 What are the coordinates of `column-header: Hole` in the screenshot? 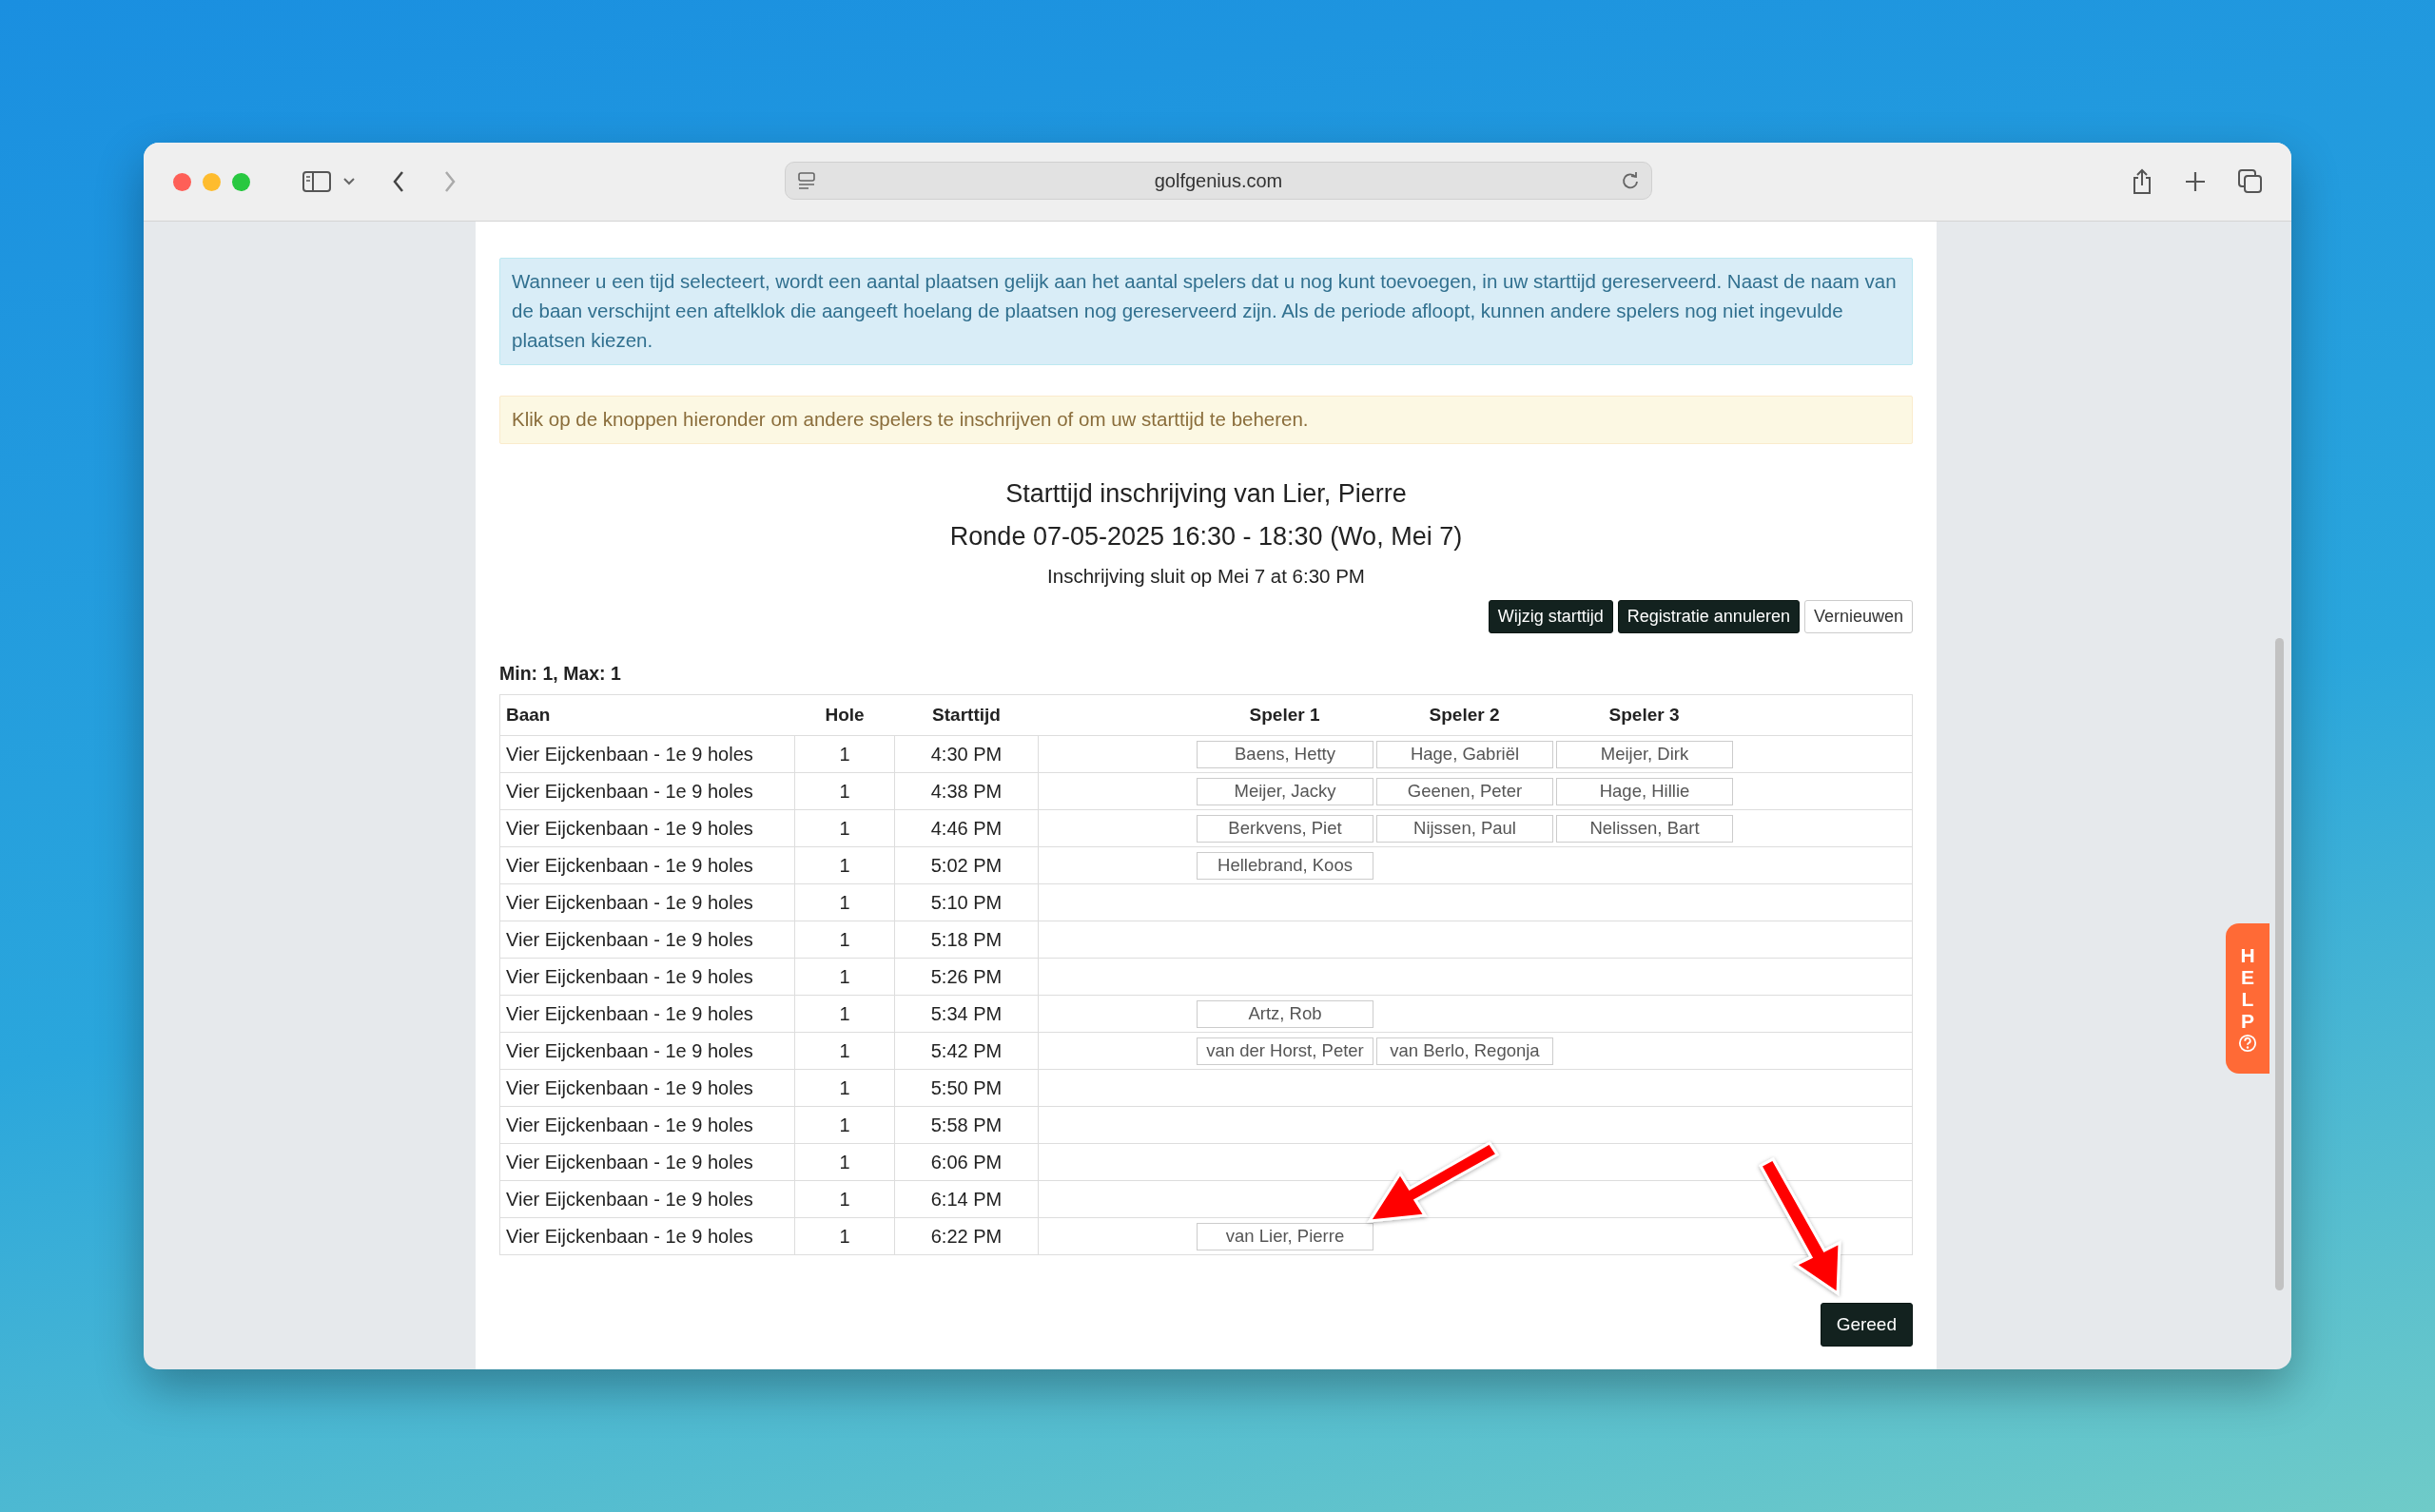 It's located at (844, 715).